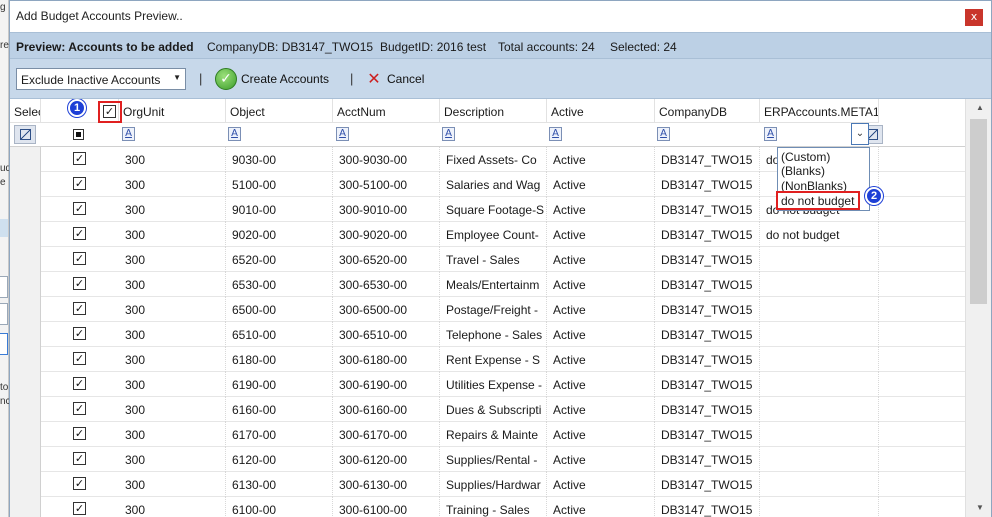  I want to click on cell-acctnum: 300-6530-00, so click(386, 284).